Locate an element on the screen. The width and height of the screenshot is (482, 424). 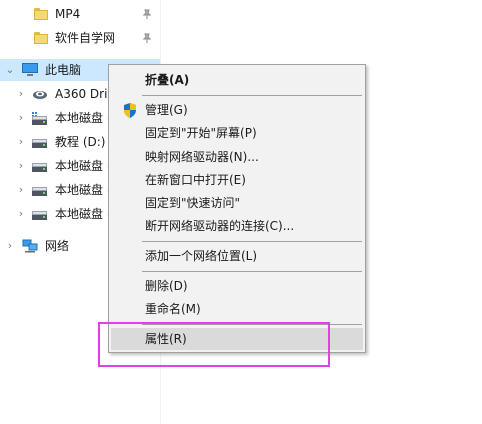
nav-item-label: 此电脑 is located at coordinates (63, 70).